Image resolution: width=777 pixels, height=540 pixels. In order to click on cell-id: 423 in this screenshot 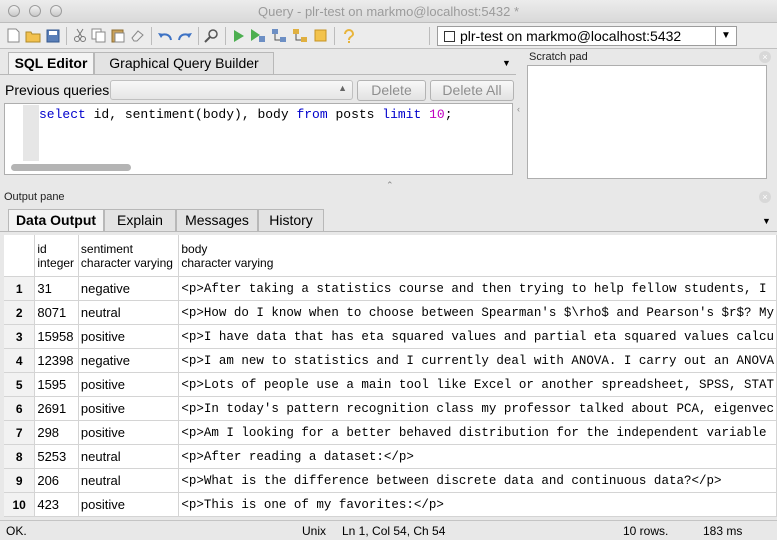, I will do `click(56, 504)`.